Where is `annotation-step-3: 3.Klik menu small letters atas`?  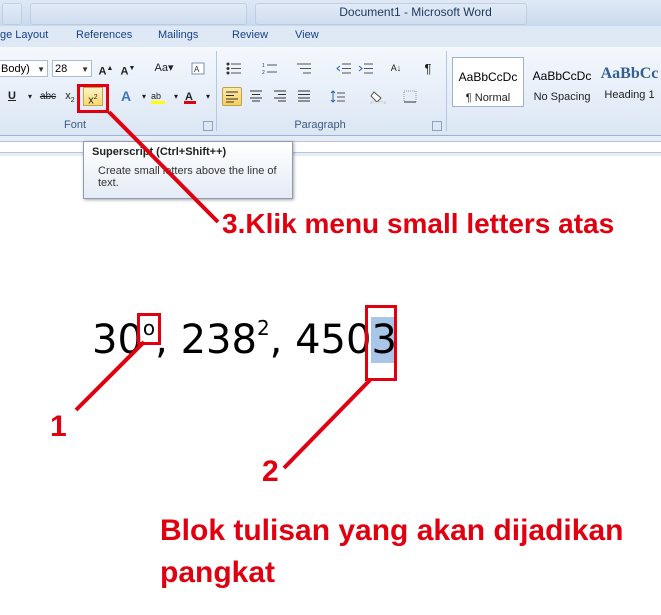
annotation-step-3: 3.Klik menu small letters atas is located at coordinates (418, 223).